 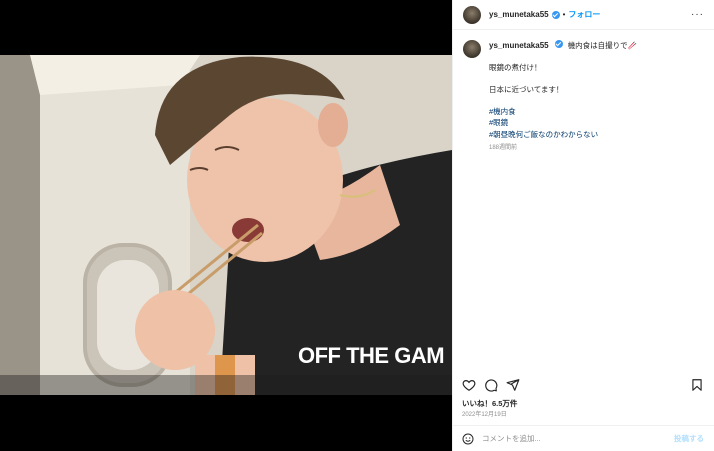 I want to click on shirt-print: OFF THE GAM, so click(x=371, y=355).